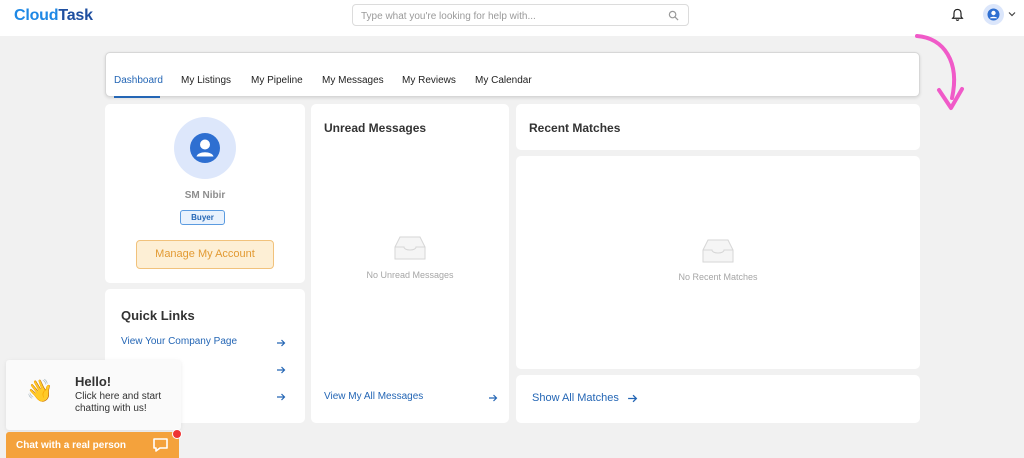 The height and width of the screenshot is (458, 1024). I want to click on tab-my-messages: My Messages, so click(353, 80).